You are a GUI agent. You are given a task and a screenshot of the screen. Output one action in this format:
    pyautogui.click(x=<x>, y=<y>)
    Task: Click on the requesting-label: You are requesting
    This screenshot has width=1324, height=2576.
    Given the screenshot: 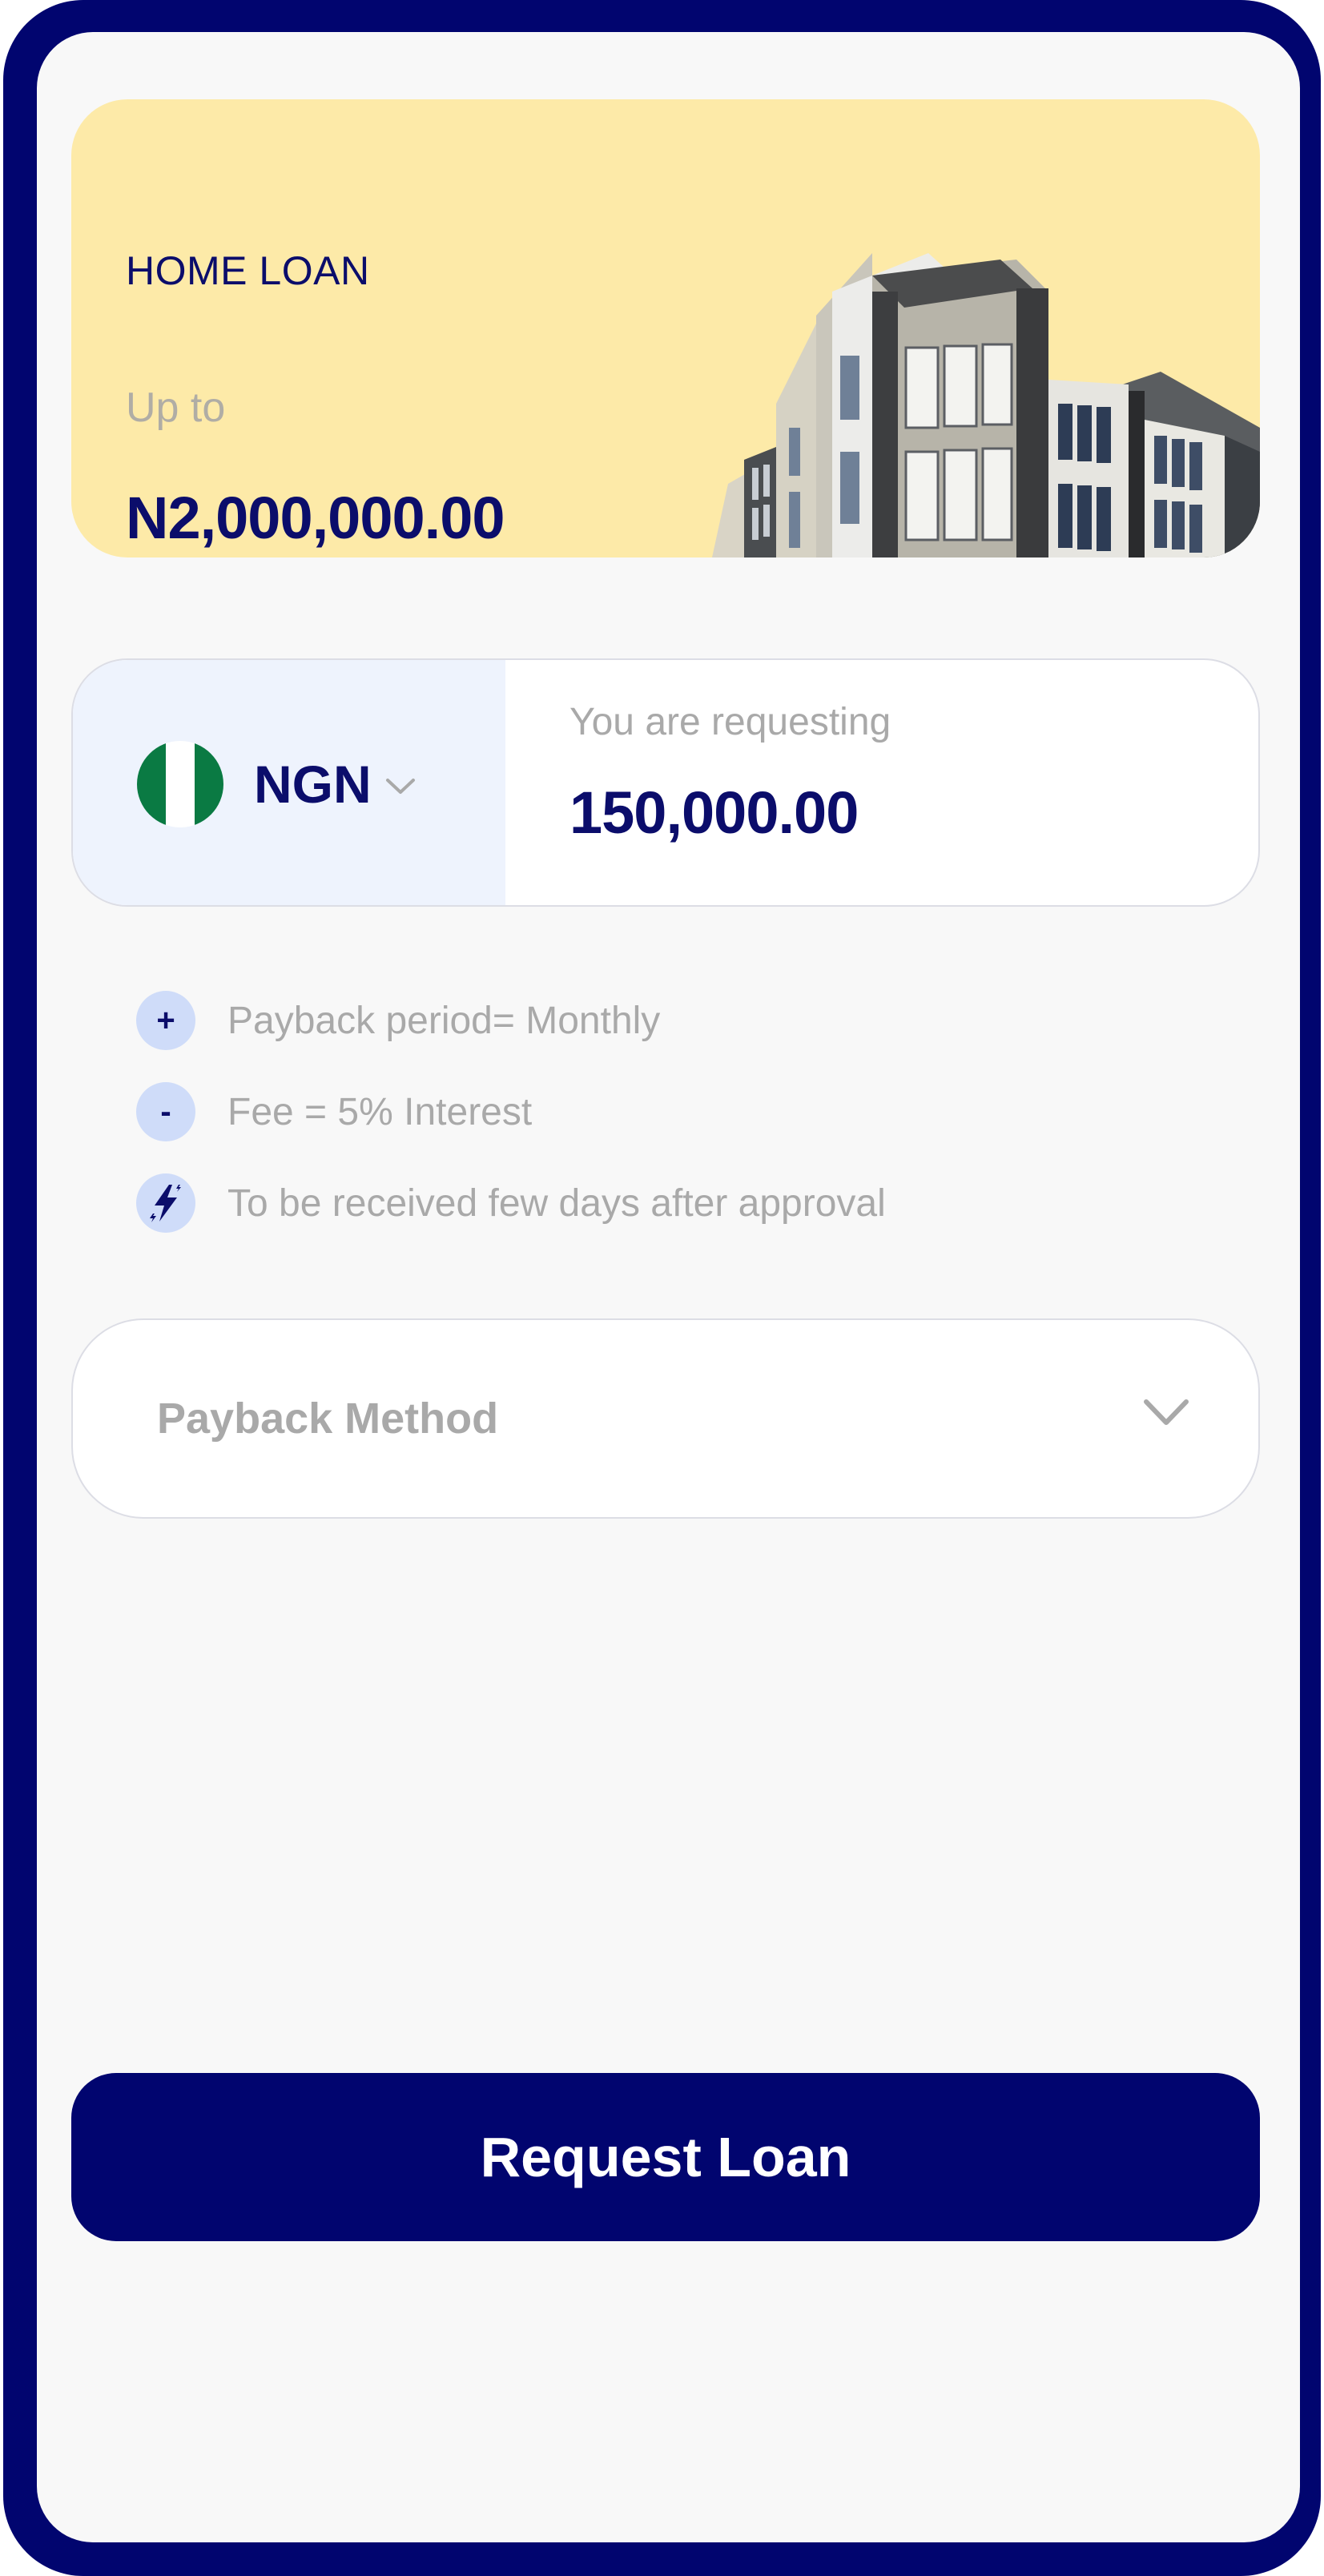 What is the action you would take?
    pyautogui.click(x=730, y=722)
    